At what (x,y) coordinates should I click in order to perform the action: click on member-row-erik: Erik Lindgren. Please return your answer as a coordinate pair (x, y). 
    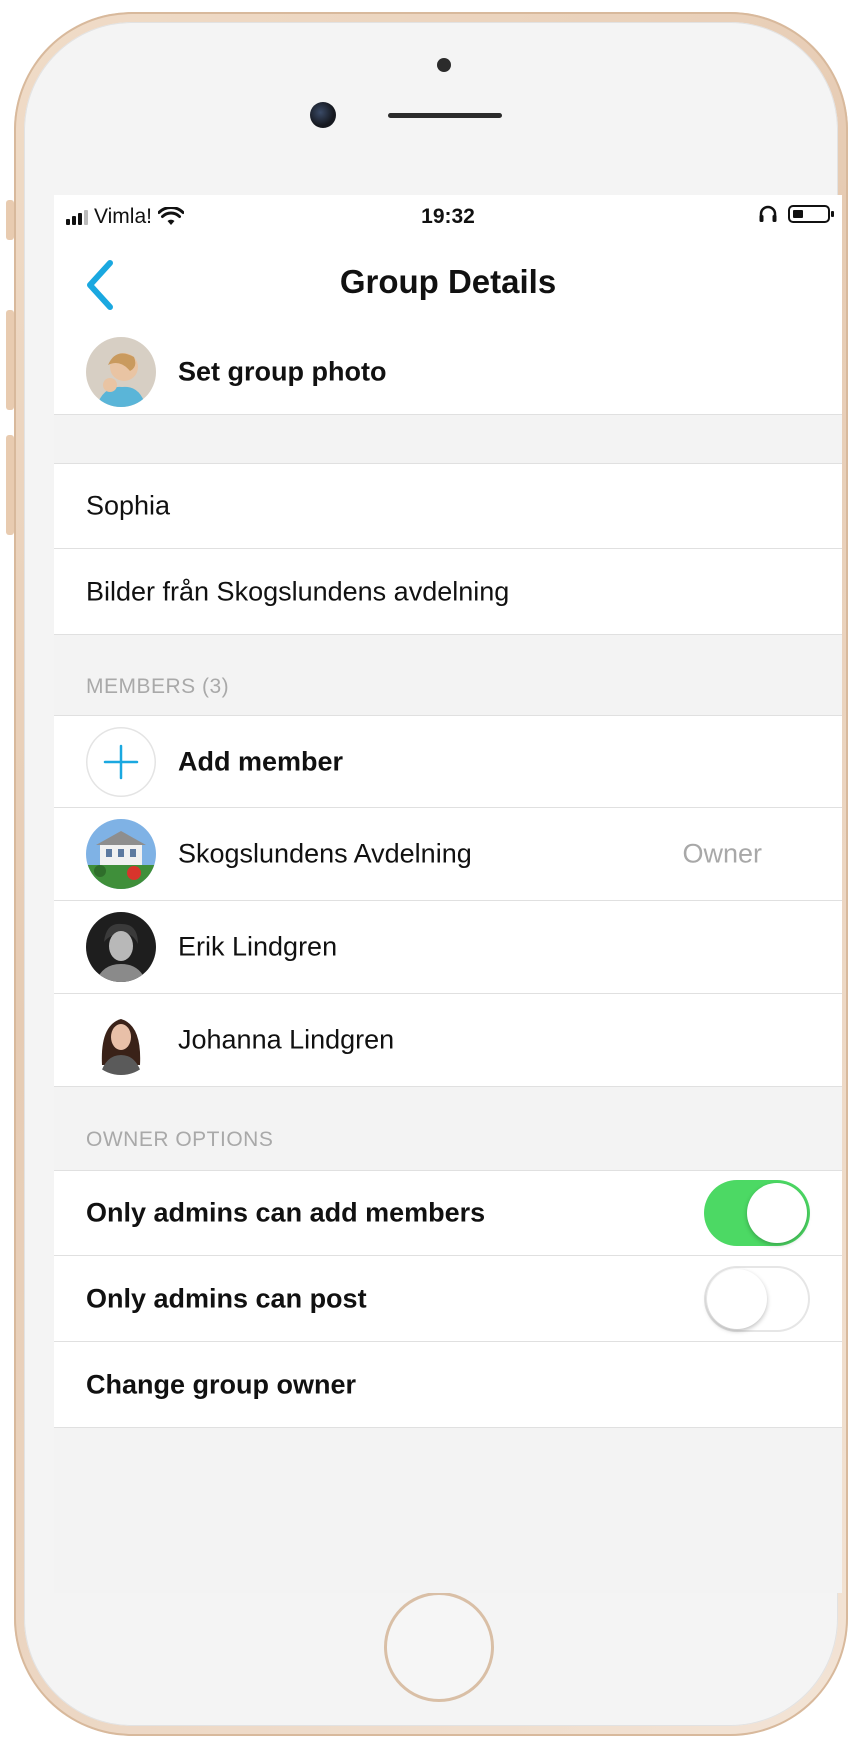
    Looking at the image, I should click on (448, 947).